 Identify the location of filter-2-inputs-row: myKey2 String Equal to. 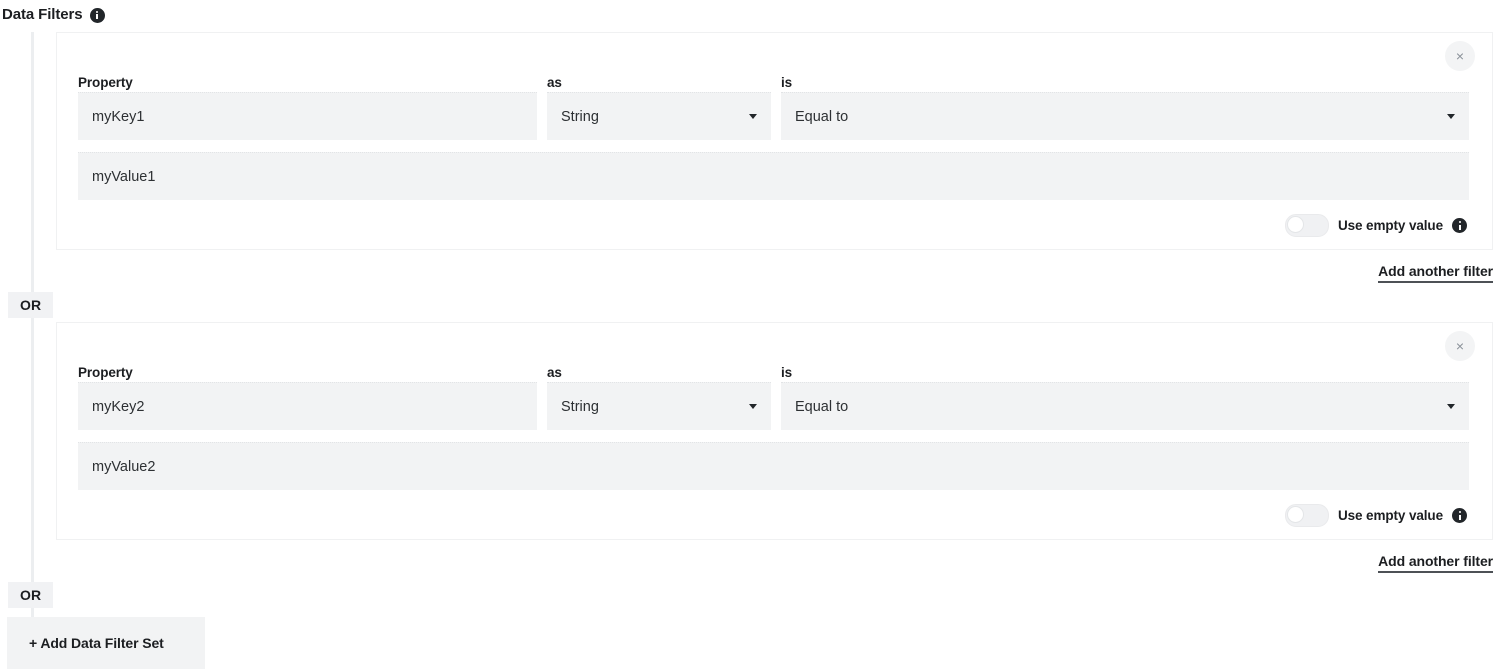
(773, 406).